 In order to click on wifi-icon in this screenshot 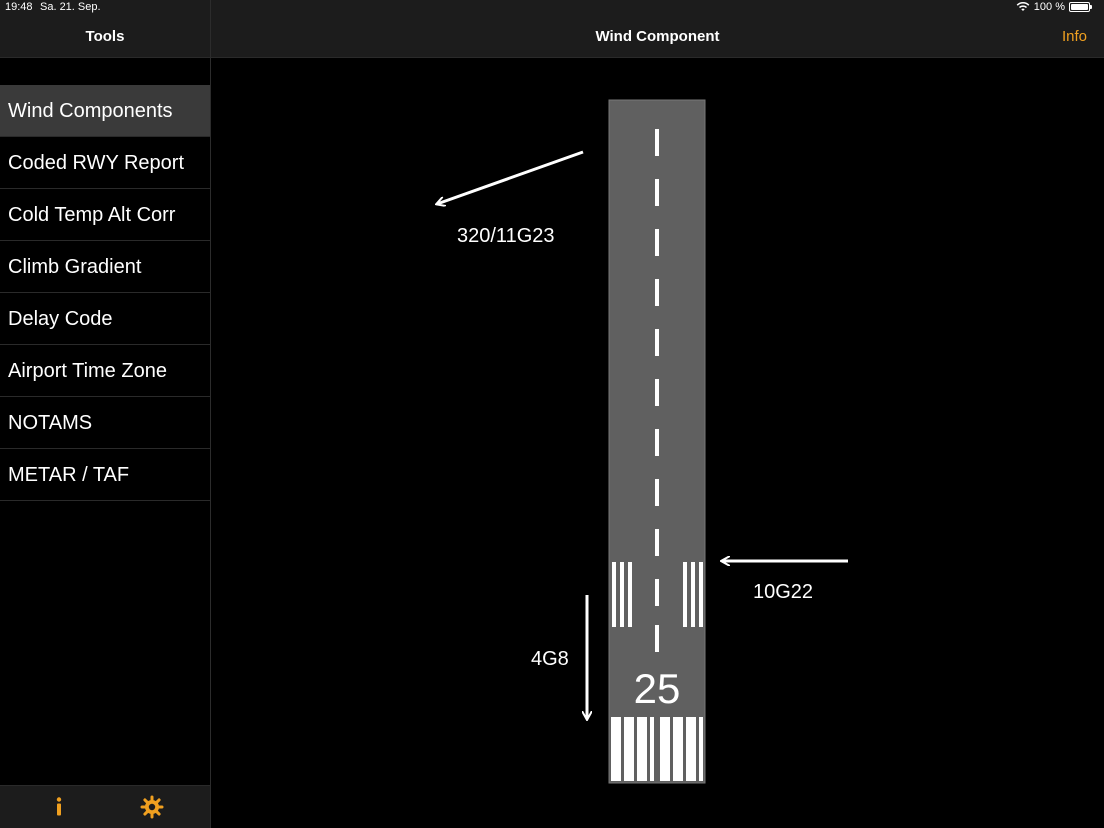, I will do `click(1023, 6)`.